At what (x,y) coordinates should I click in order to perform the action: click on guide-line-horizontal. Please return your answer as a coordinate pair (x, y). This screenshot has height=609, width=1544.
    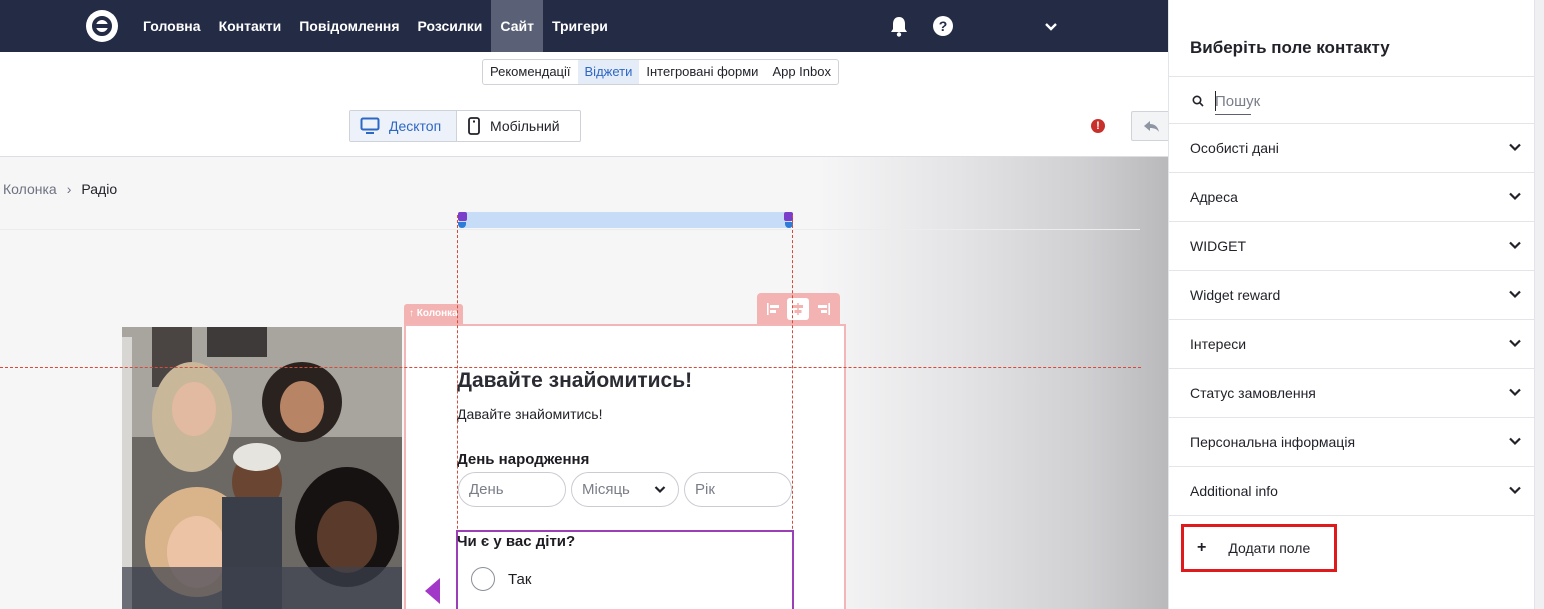
    Looking at the image, I should click on (570, 367).